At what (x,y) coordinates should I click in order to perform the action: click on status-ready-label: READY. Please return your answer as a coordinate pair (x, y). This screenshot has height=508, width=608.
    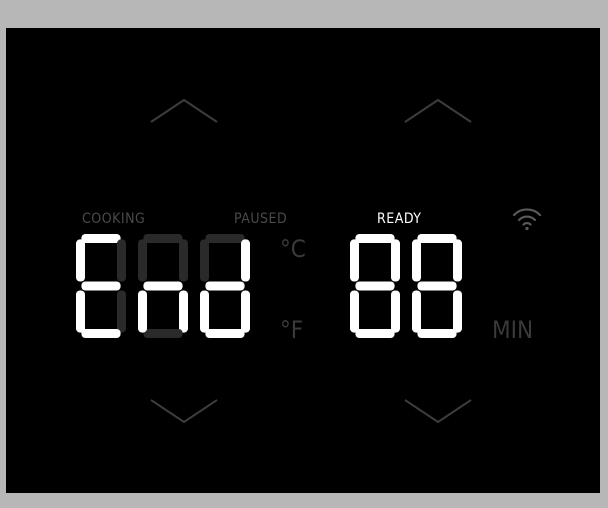
    Looking at the image, I should click on (399, 219).